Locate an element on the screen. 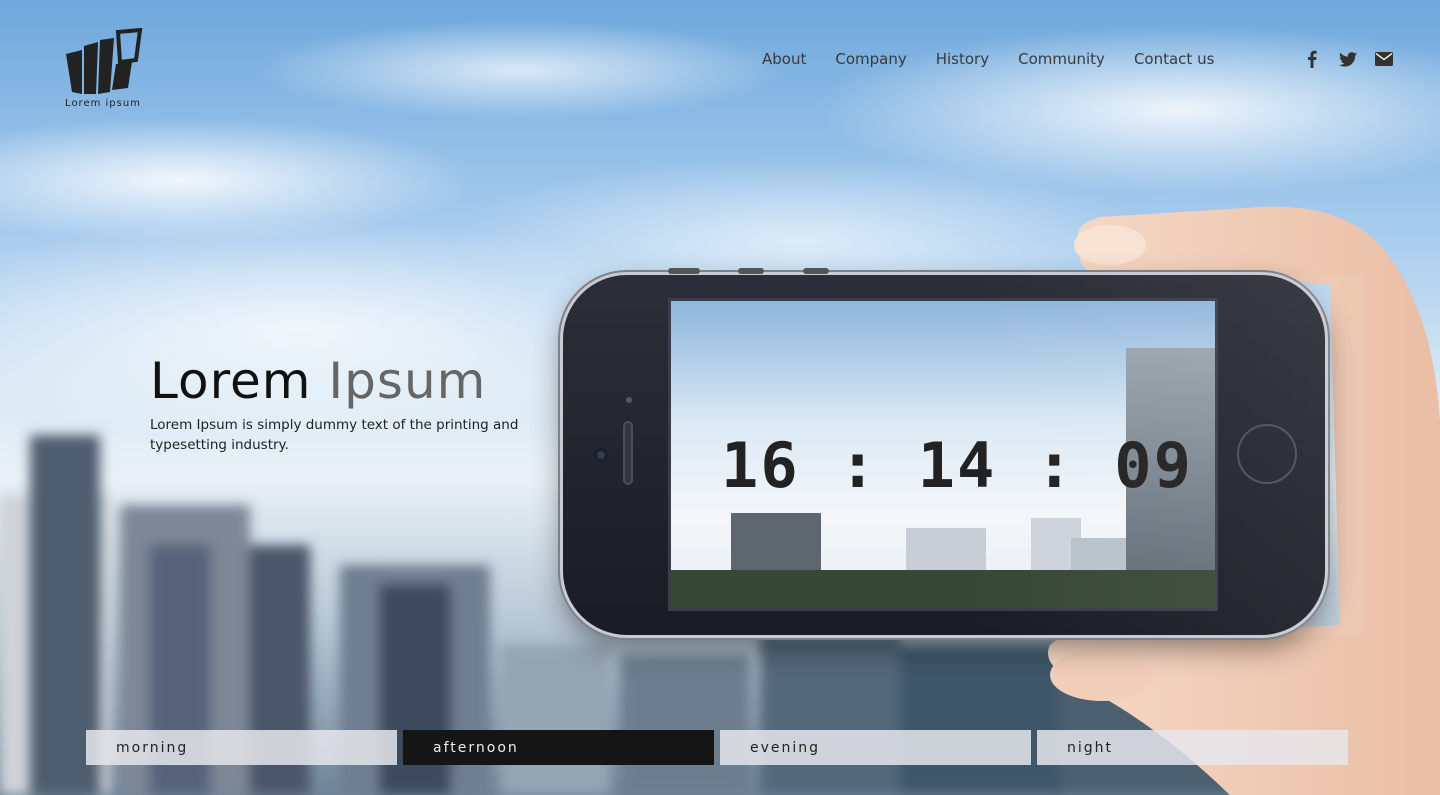  digital-clock: 16 : 14 : 09 is located at coordinates (957, 465).